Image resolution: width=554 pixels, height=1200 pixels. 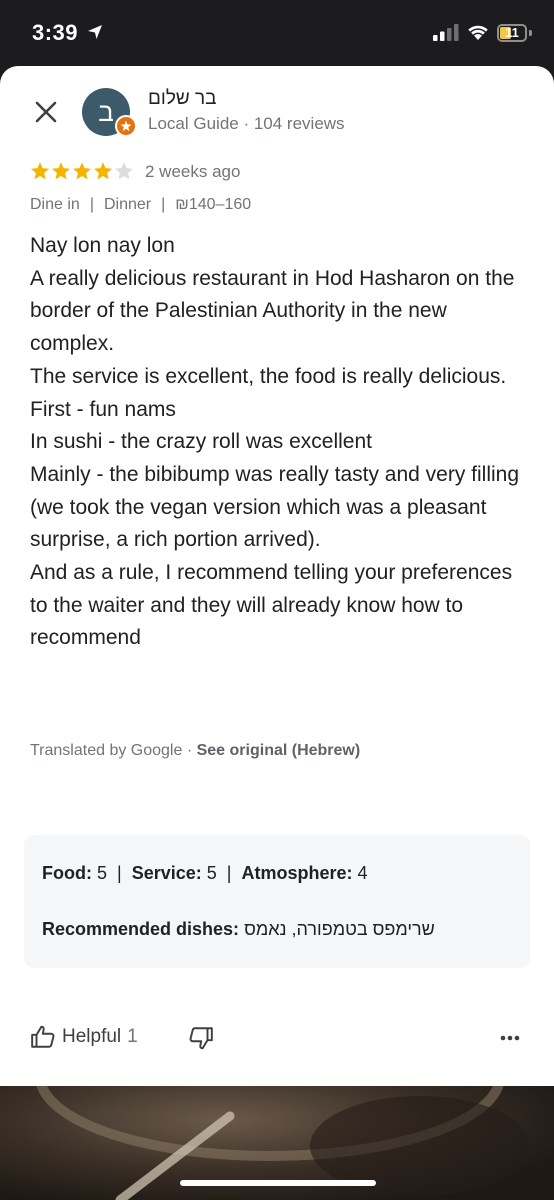 I want to click on review-line: In sushi - the crazy roll was excellent, so click(x=201, y=442).